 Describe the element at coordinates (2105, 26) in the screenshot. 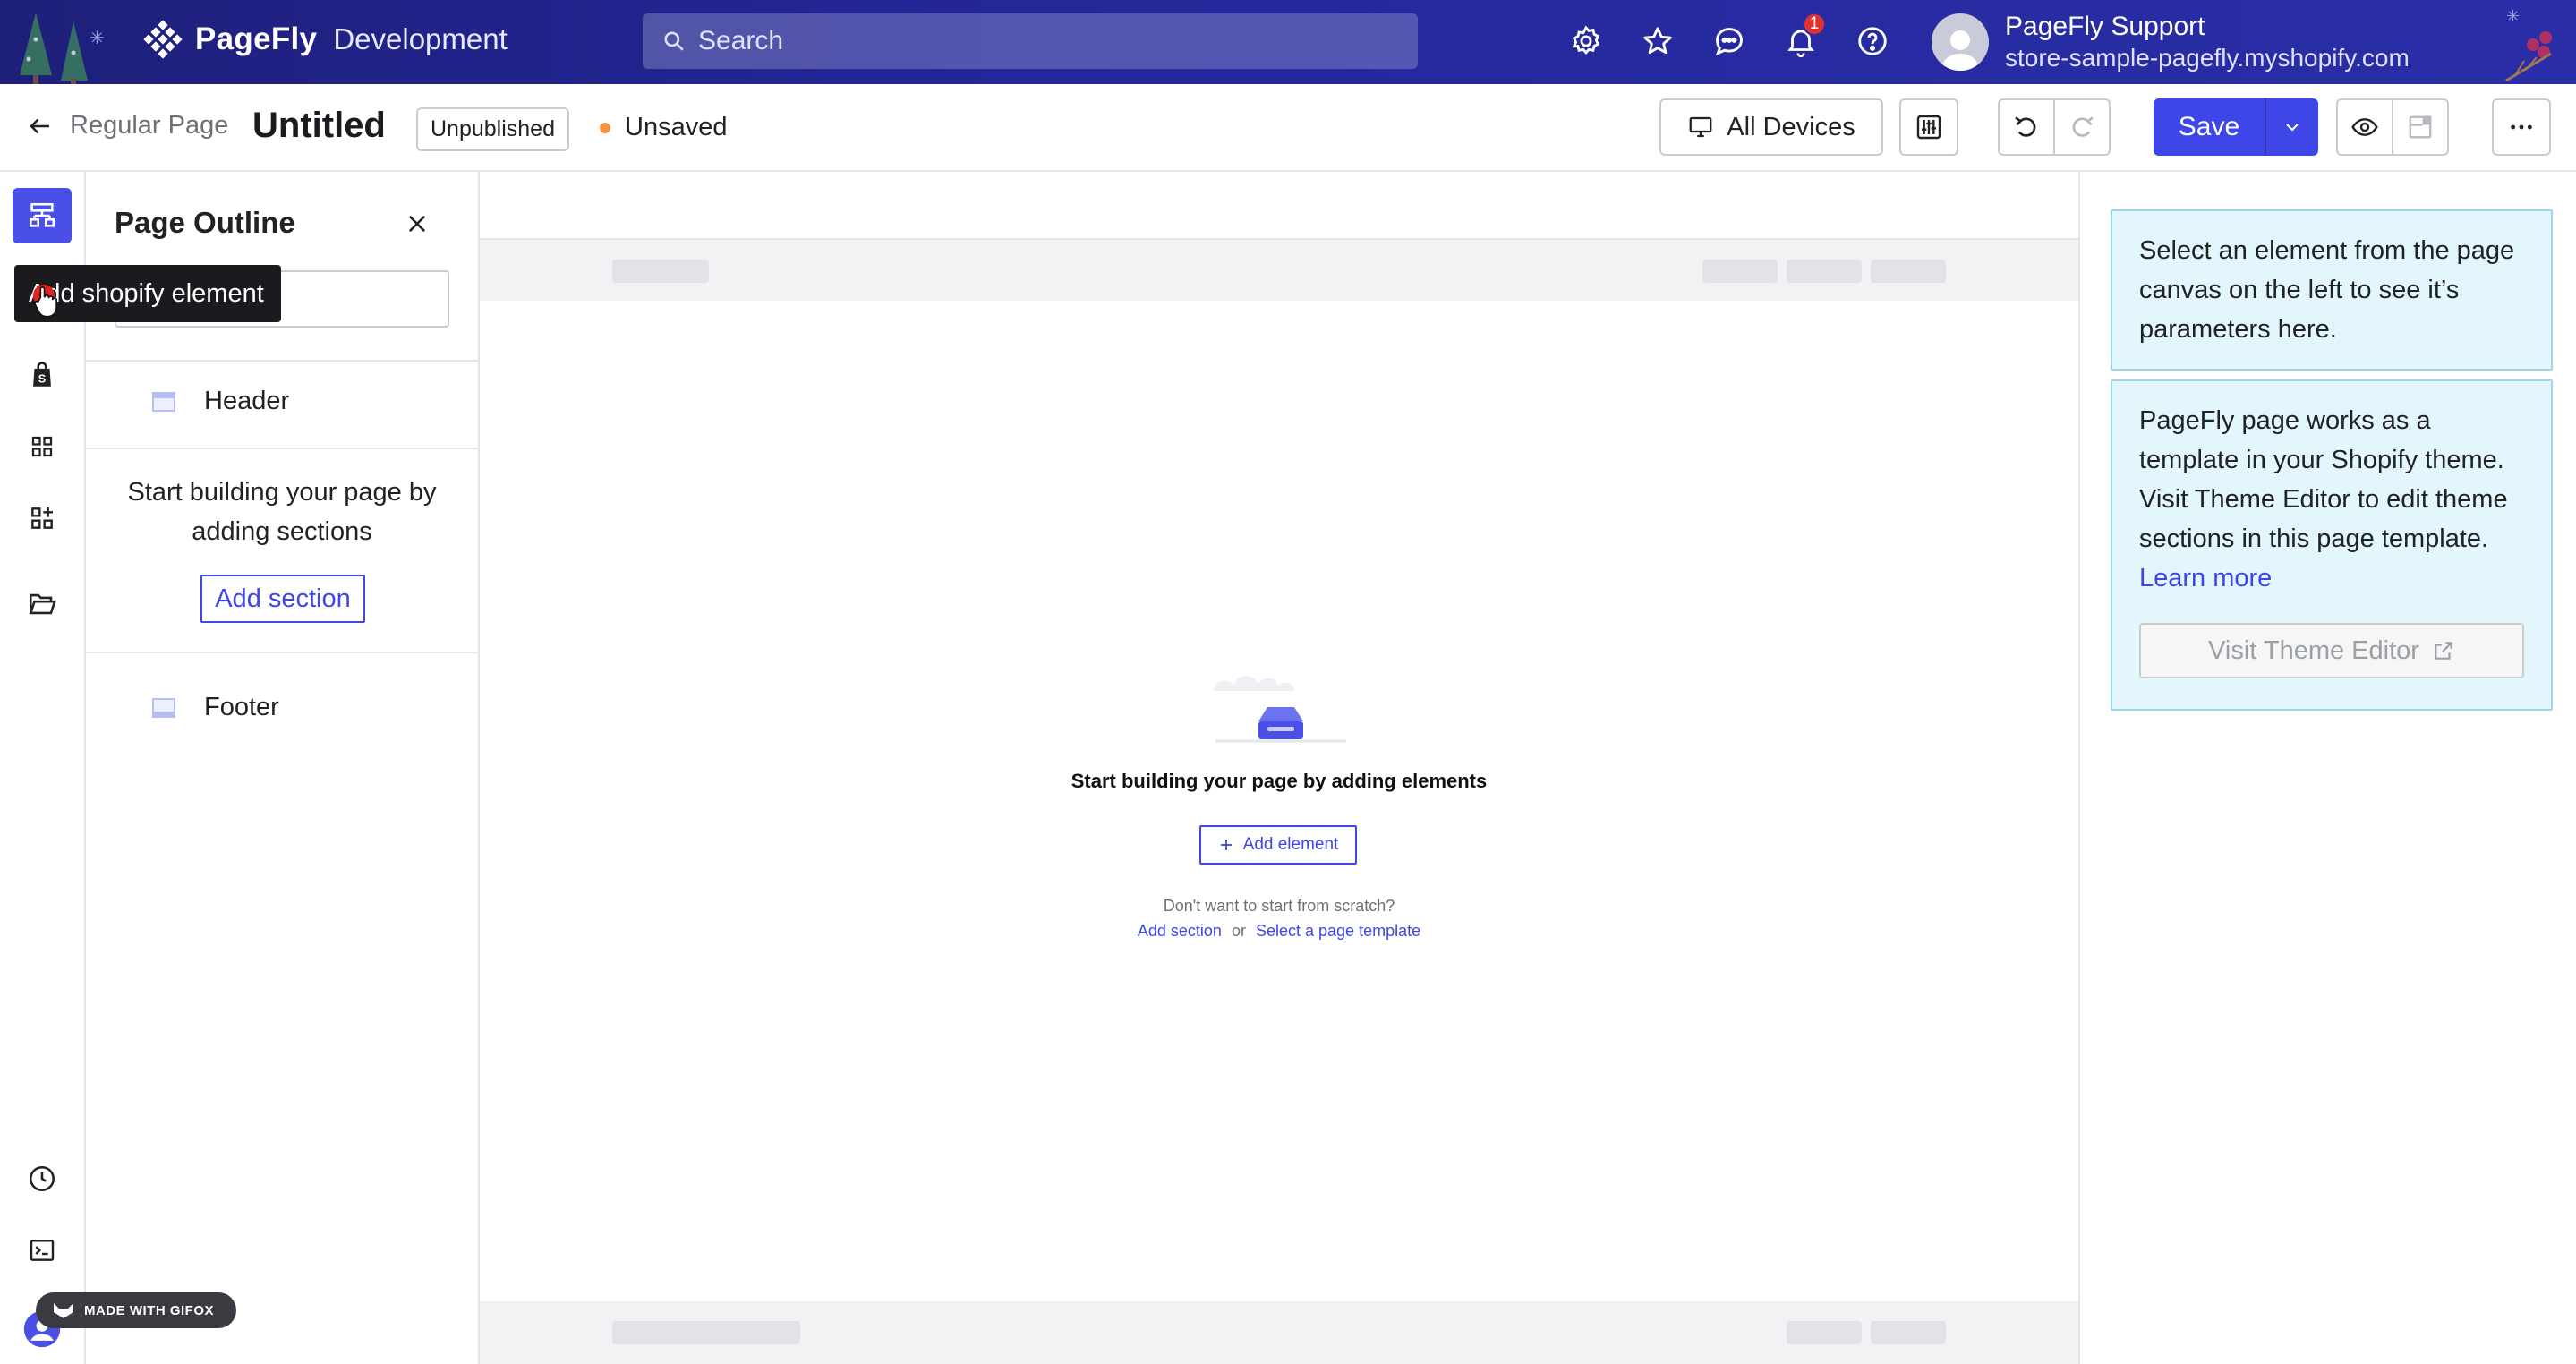

I see `user-name: PageFly Support` at that location.